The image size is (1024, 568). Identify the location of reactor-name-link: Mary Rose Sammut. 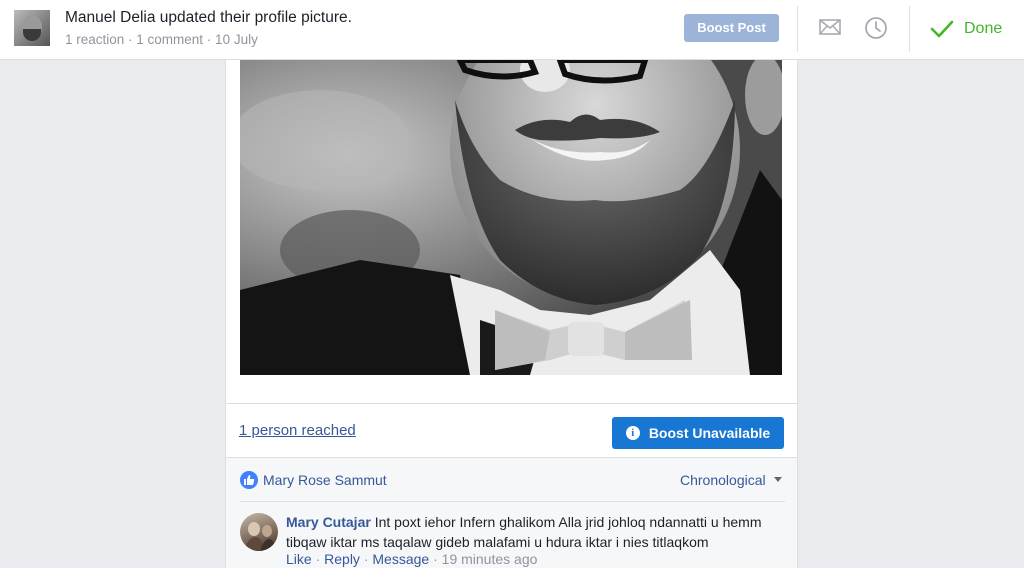
(325, 480).